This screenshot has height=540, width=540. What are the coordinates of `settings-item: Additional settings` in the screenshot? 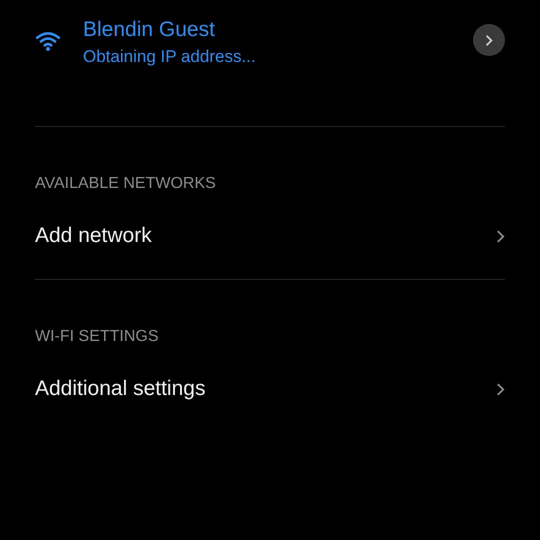 It's located at (120, 389).